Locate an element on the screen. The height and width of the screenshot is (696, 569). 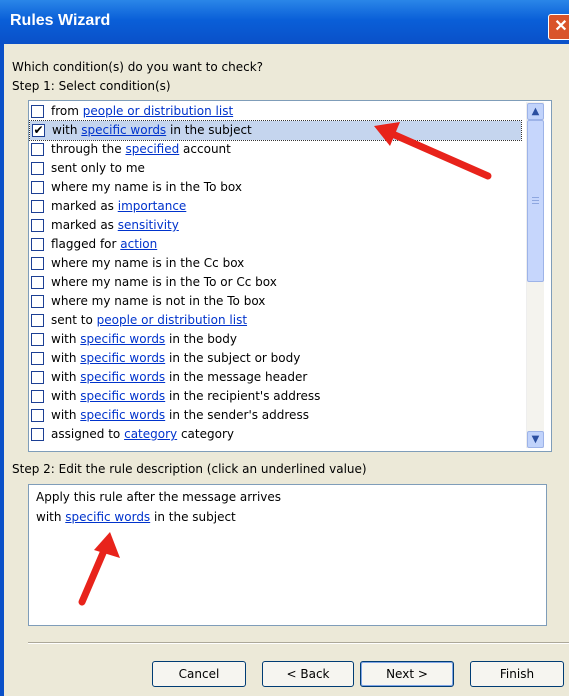
condition-row: where my name is in the To box is located at coordinates (279, 187).